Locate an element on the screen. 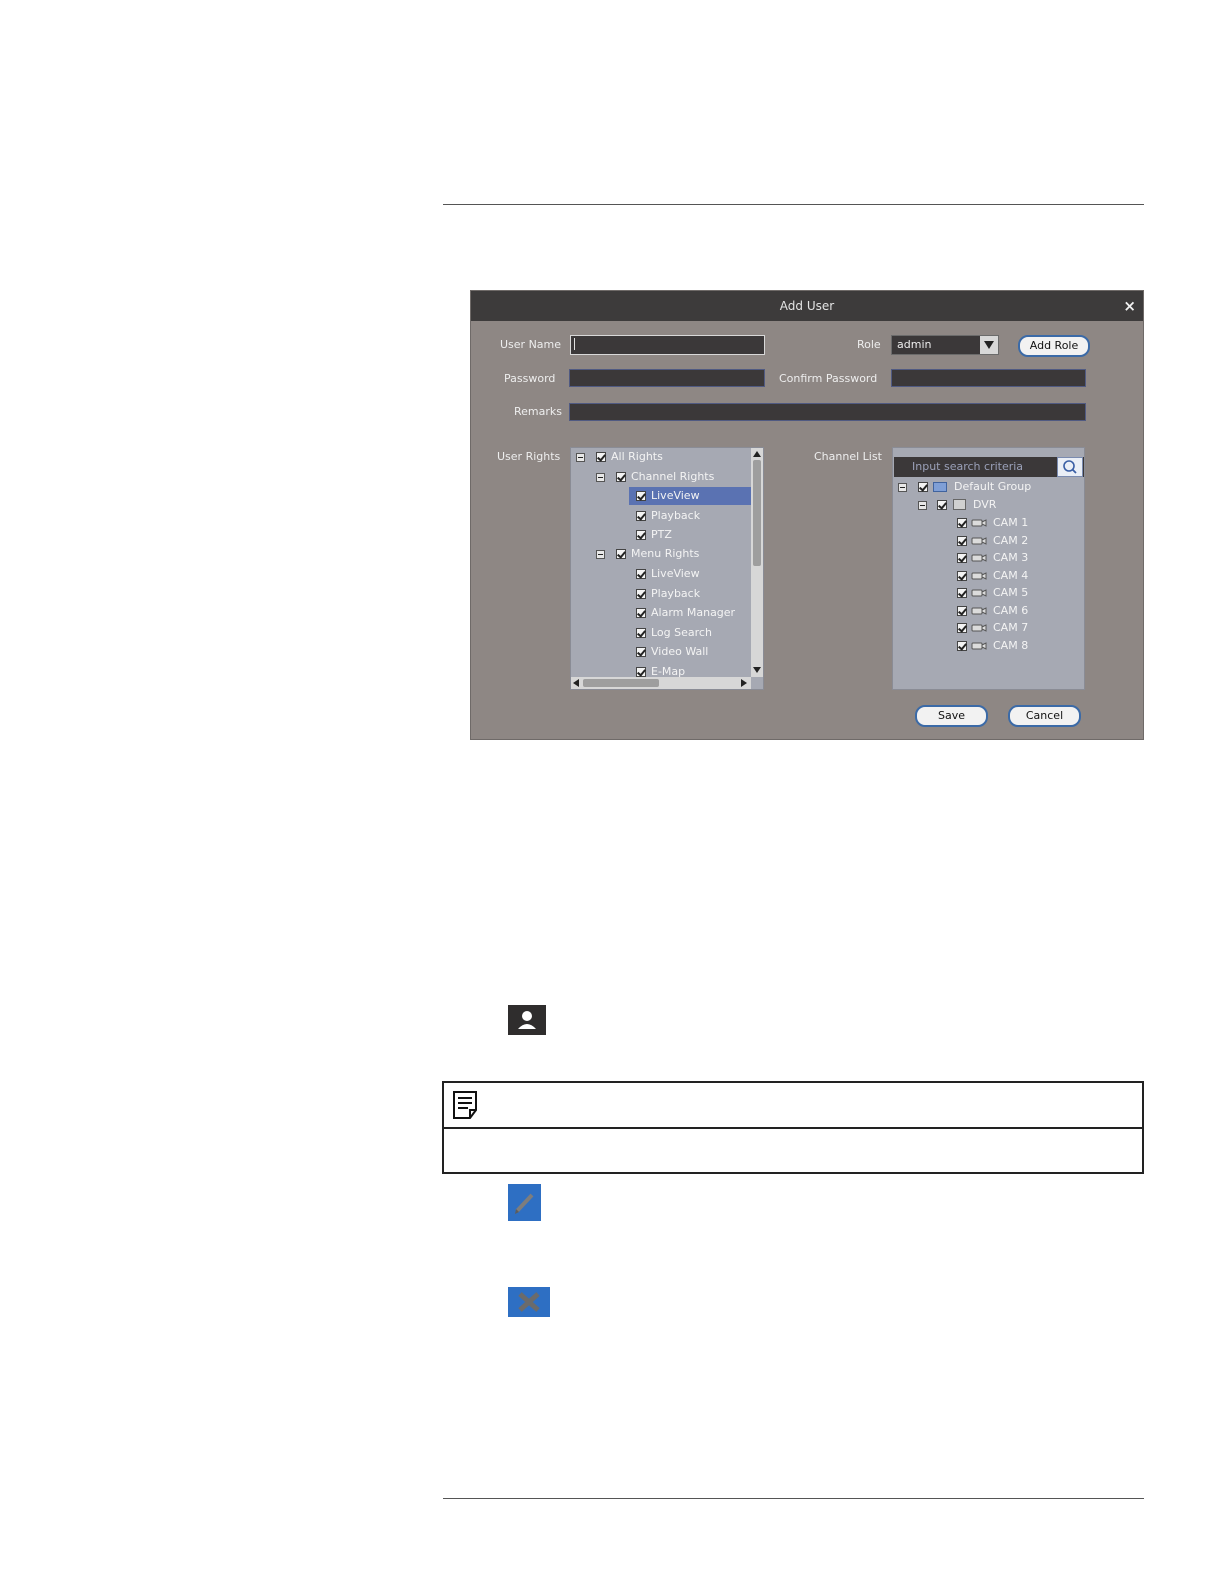 The image size is (1224, 1584). tree-item-cam-3: CAM 3 is located at coordinates (1010, 558).